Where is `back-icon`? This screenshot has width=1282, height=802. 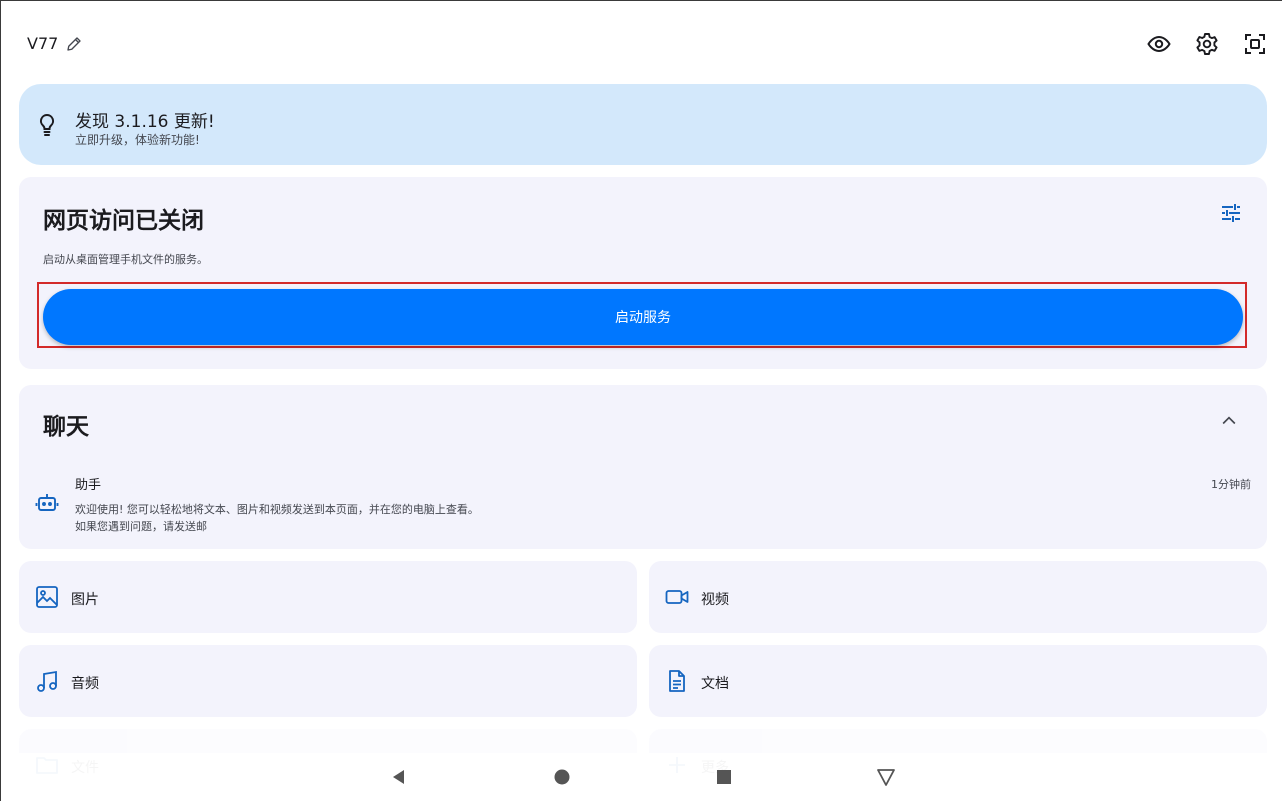 back-icon is located at coordinates (399, 777).